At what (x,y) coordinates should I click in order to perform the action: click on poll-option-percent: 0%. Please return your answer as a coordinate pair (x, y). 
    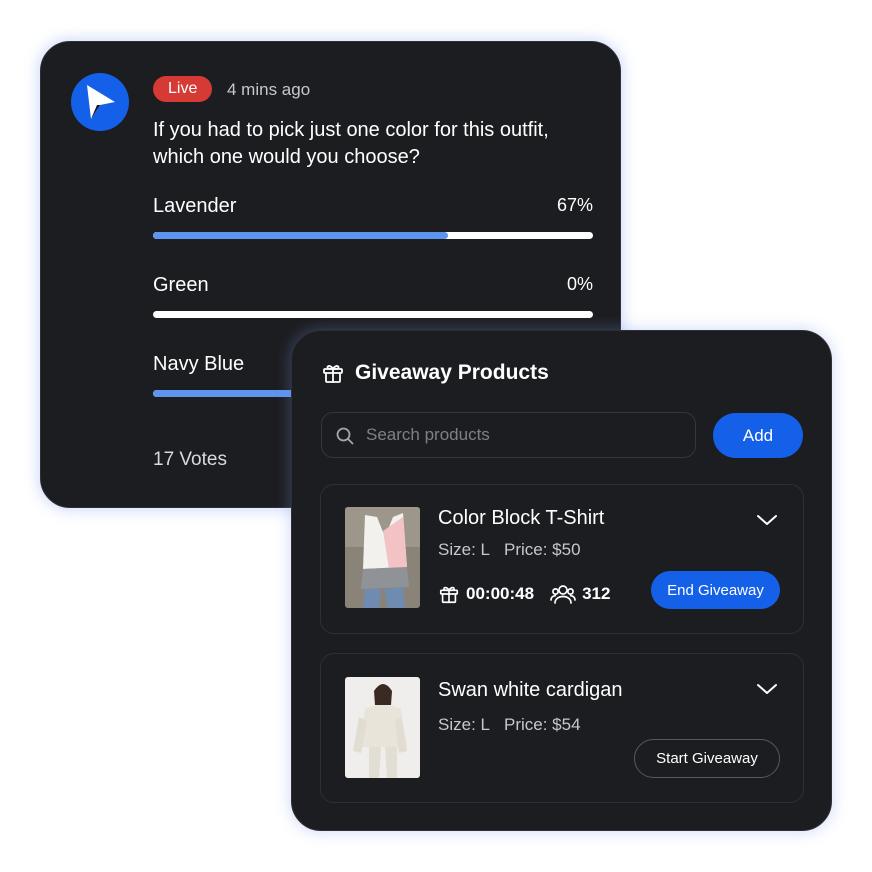
    Looking at the image, I should click on (579, 284).